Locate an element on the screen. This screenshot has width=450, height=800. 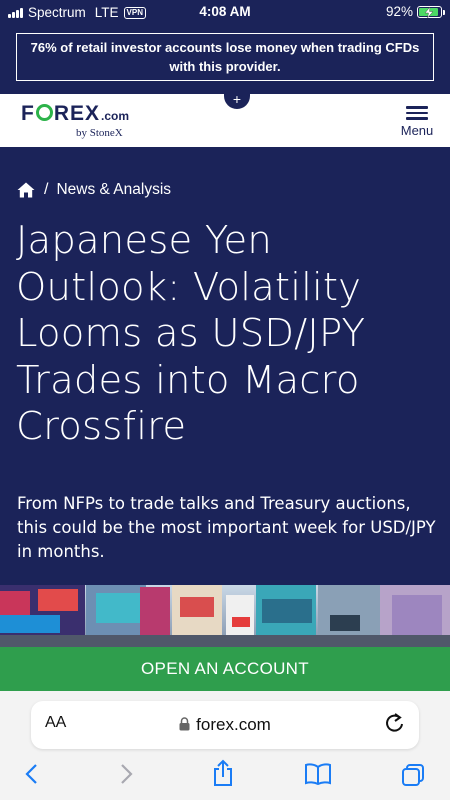
forward-arrow-icon is located at coordinates (127, 774).